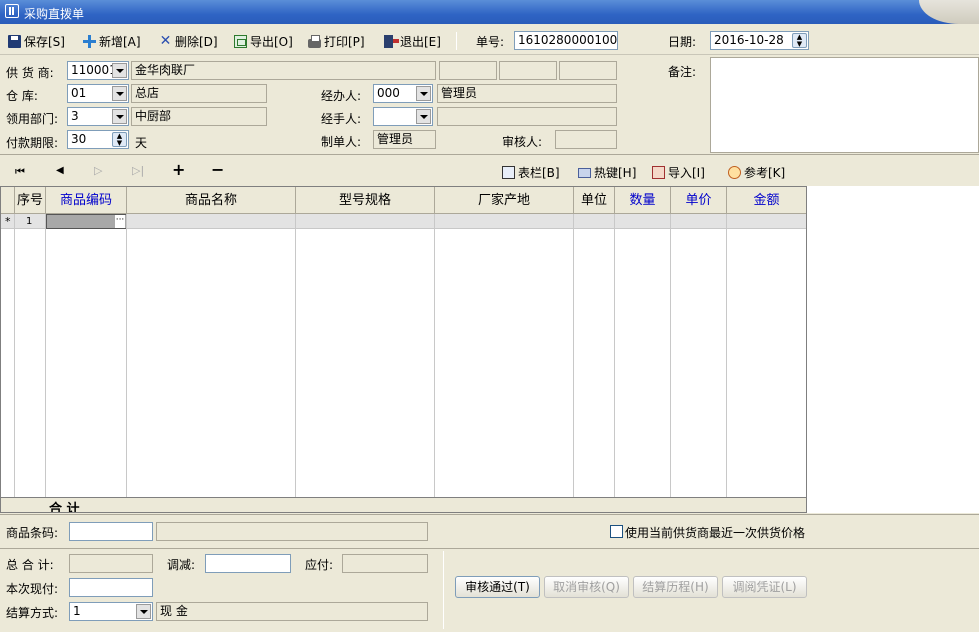  Describe the element at coordinates (699, 200) in the screenshot. I see `col-header-price: 单价` at that location.